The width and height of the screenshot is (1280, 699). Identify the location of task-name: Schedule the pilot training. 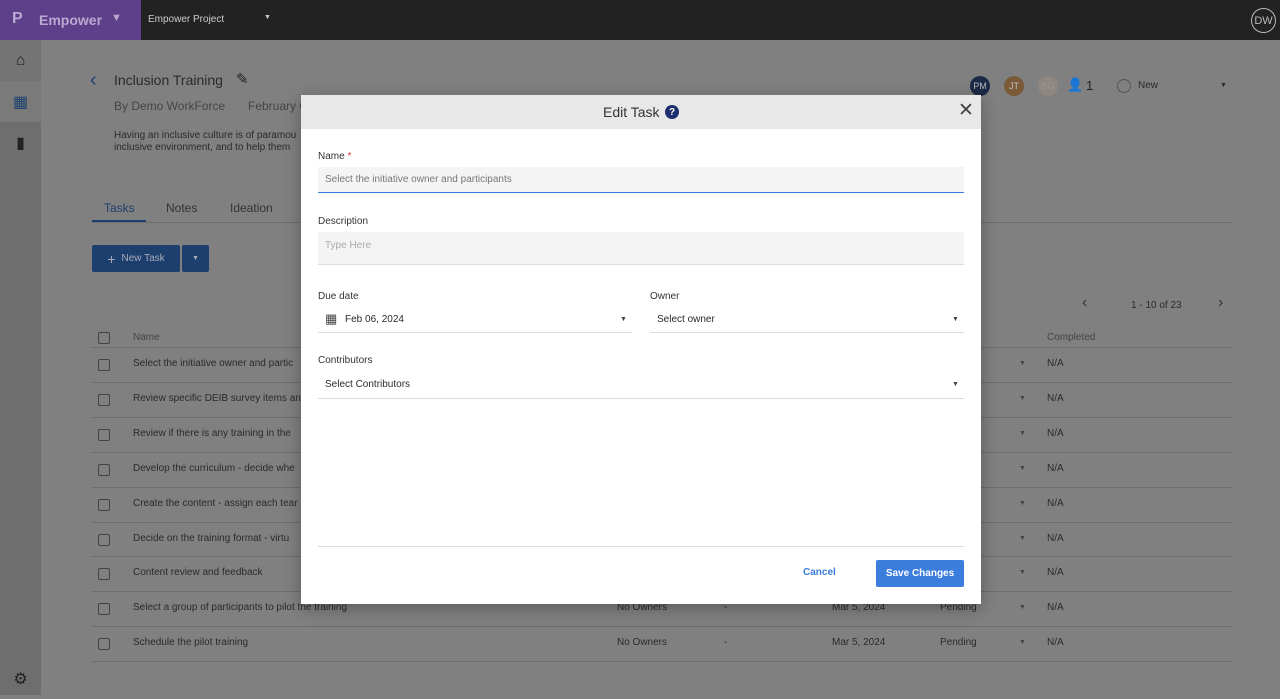
(190, 642).